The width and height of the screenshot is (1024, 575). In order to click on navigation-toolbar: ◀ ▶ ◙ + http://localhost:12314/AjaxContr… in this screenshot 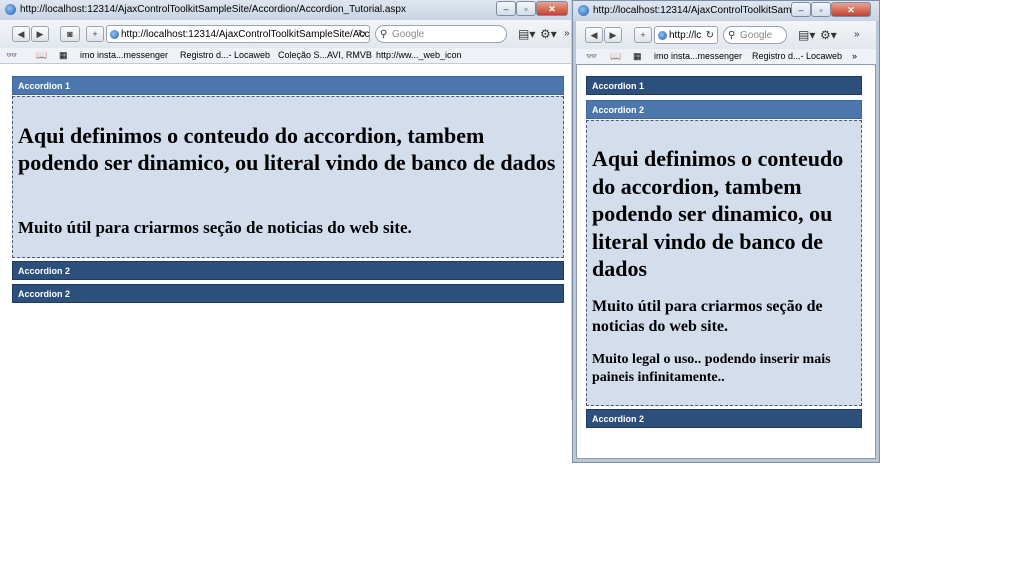, I will do `click(285, 34)`.